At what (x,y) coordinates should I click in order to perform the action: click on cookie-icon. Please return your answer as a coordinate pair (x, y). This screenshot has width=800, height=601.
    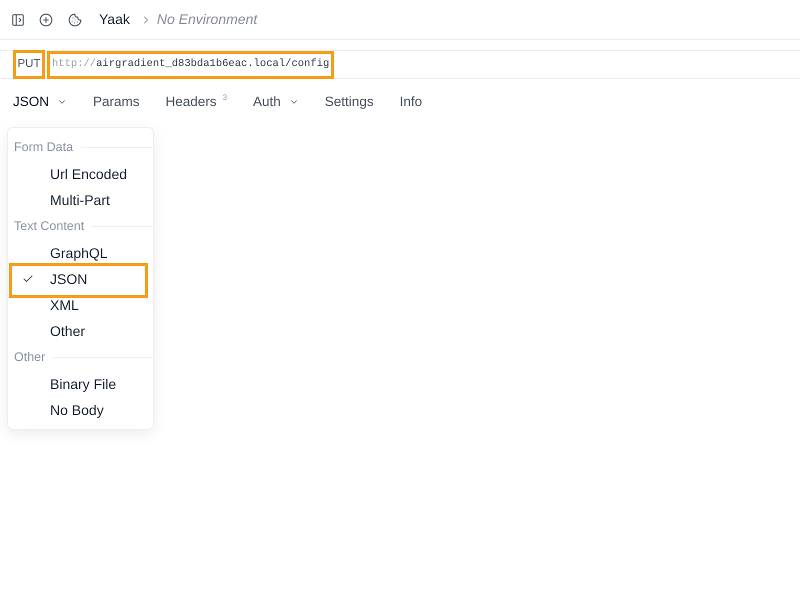
    Looking at the image, I should click on (75, 19).